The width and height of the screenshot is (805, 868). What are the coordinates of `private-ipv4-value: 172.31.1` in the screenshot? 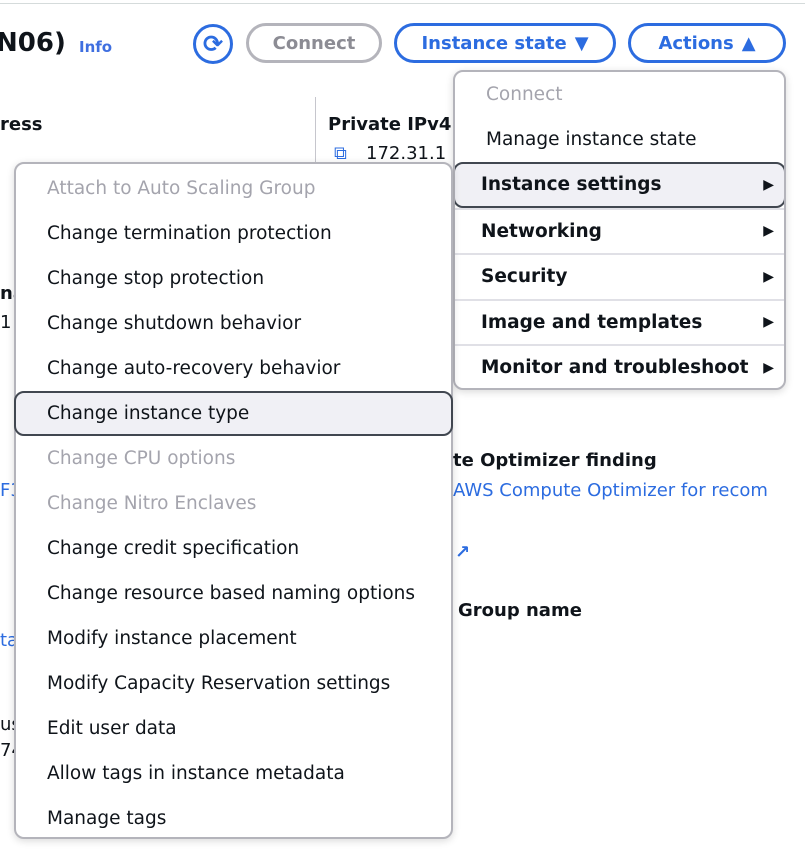 It's located at (406, 153).